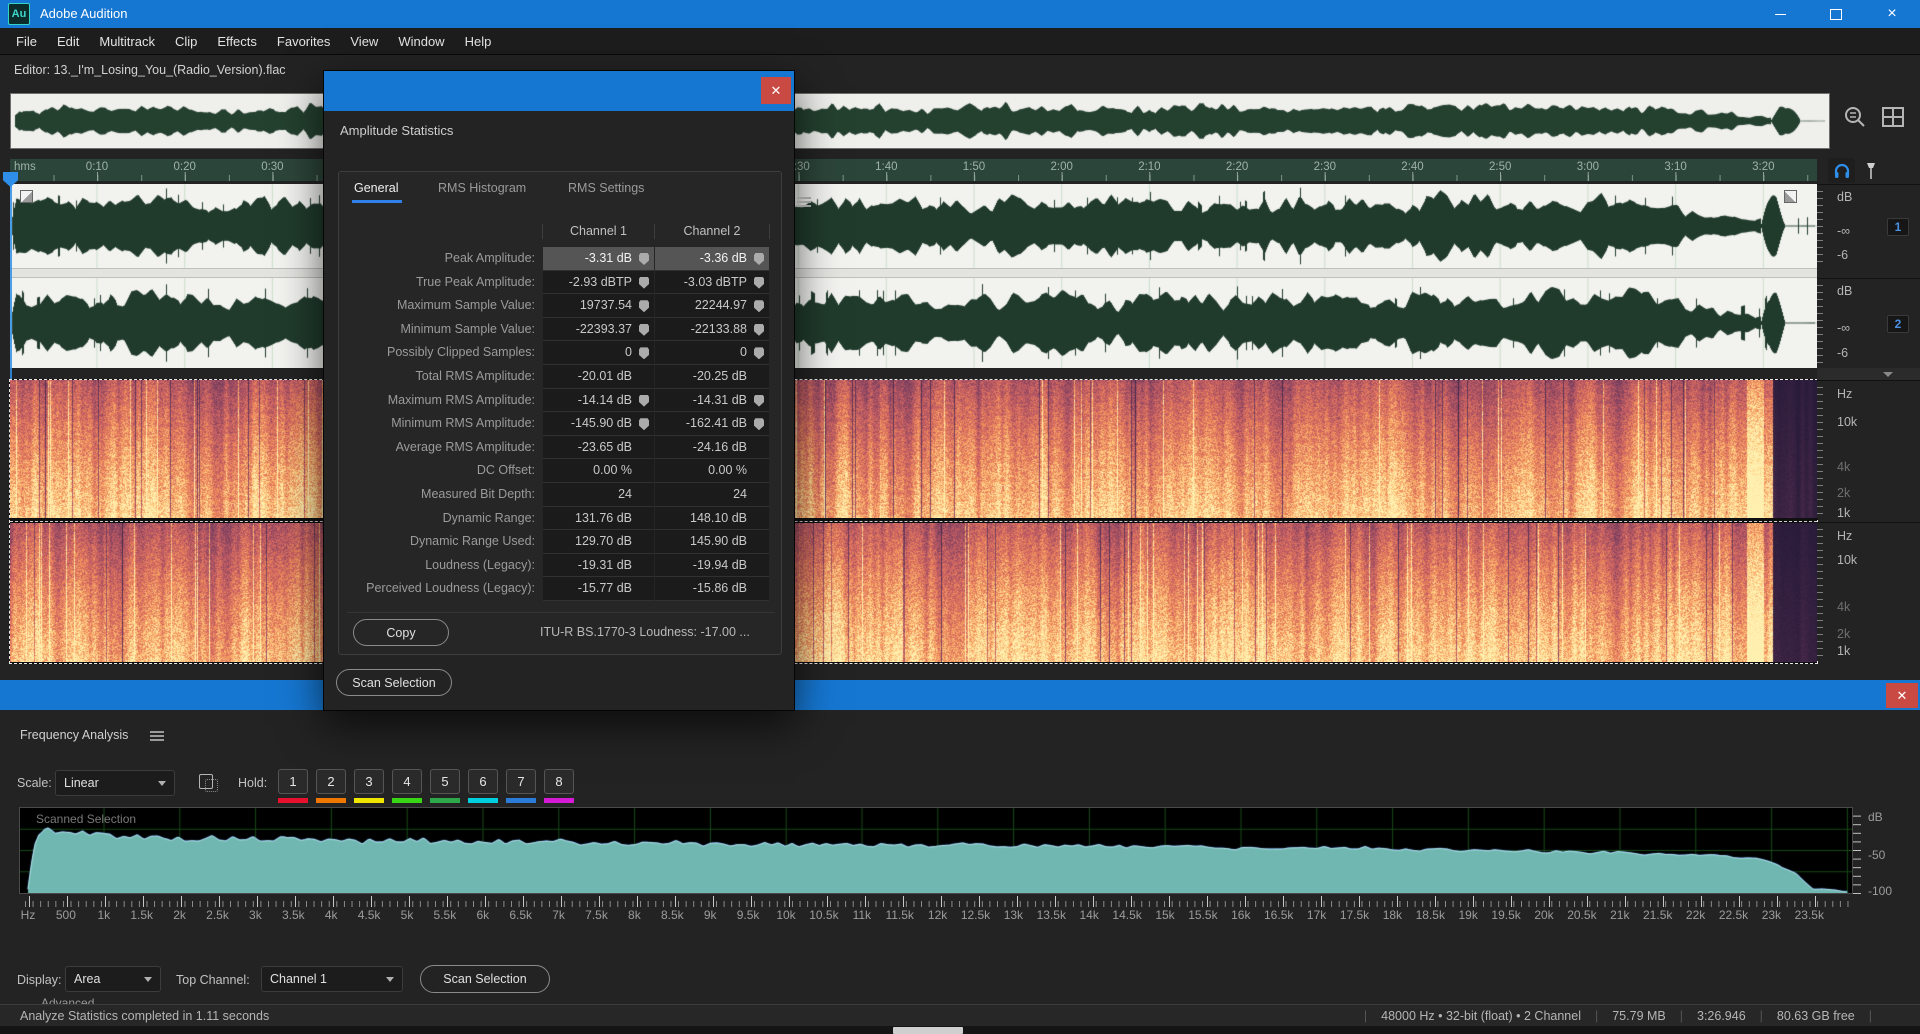 The width and height of the screenshot is (1920, 1034). What do you see at coordinates (521, 781) in the screenshot?
I see `hold-button-7: 7` at bounding box center [521, 781].